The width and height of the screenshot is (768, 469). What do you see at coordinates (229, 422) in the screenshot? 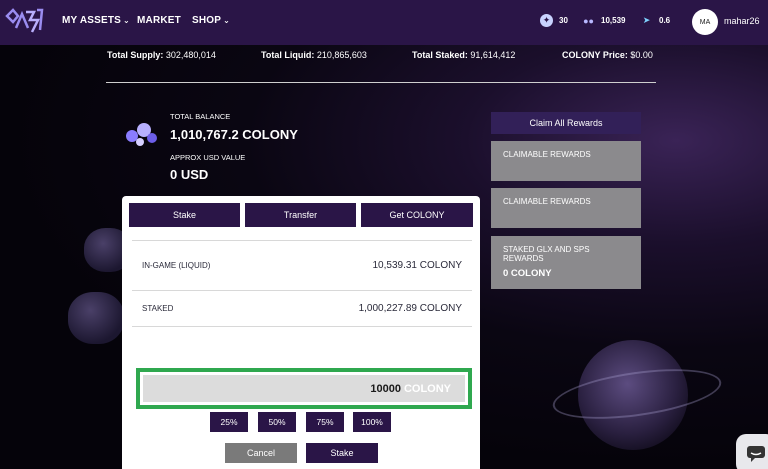
I see `percent-25-button: 25%` at bounding box center [229, 422].